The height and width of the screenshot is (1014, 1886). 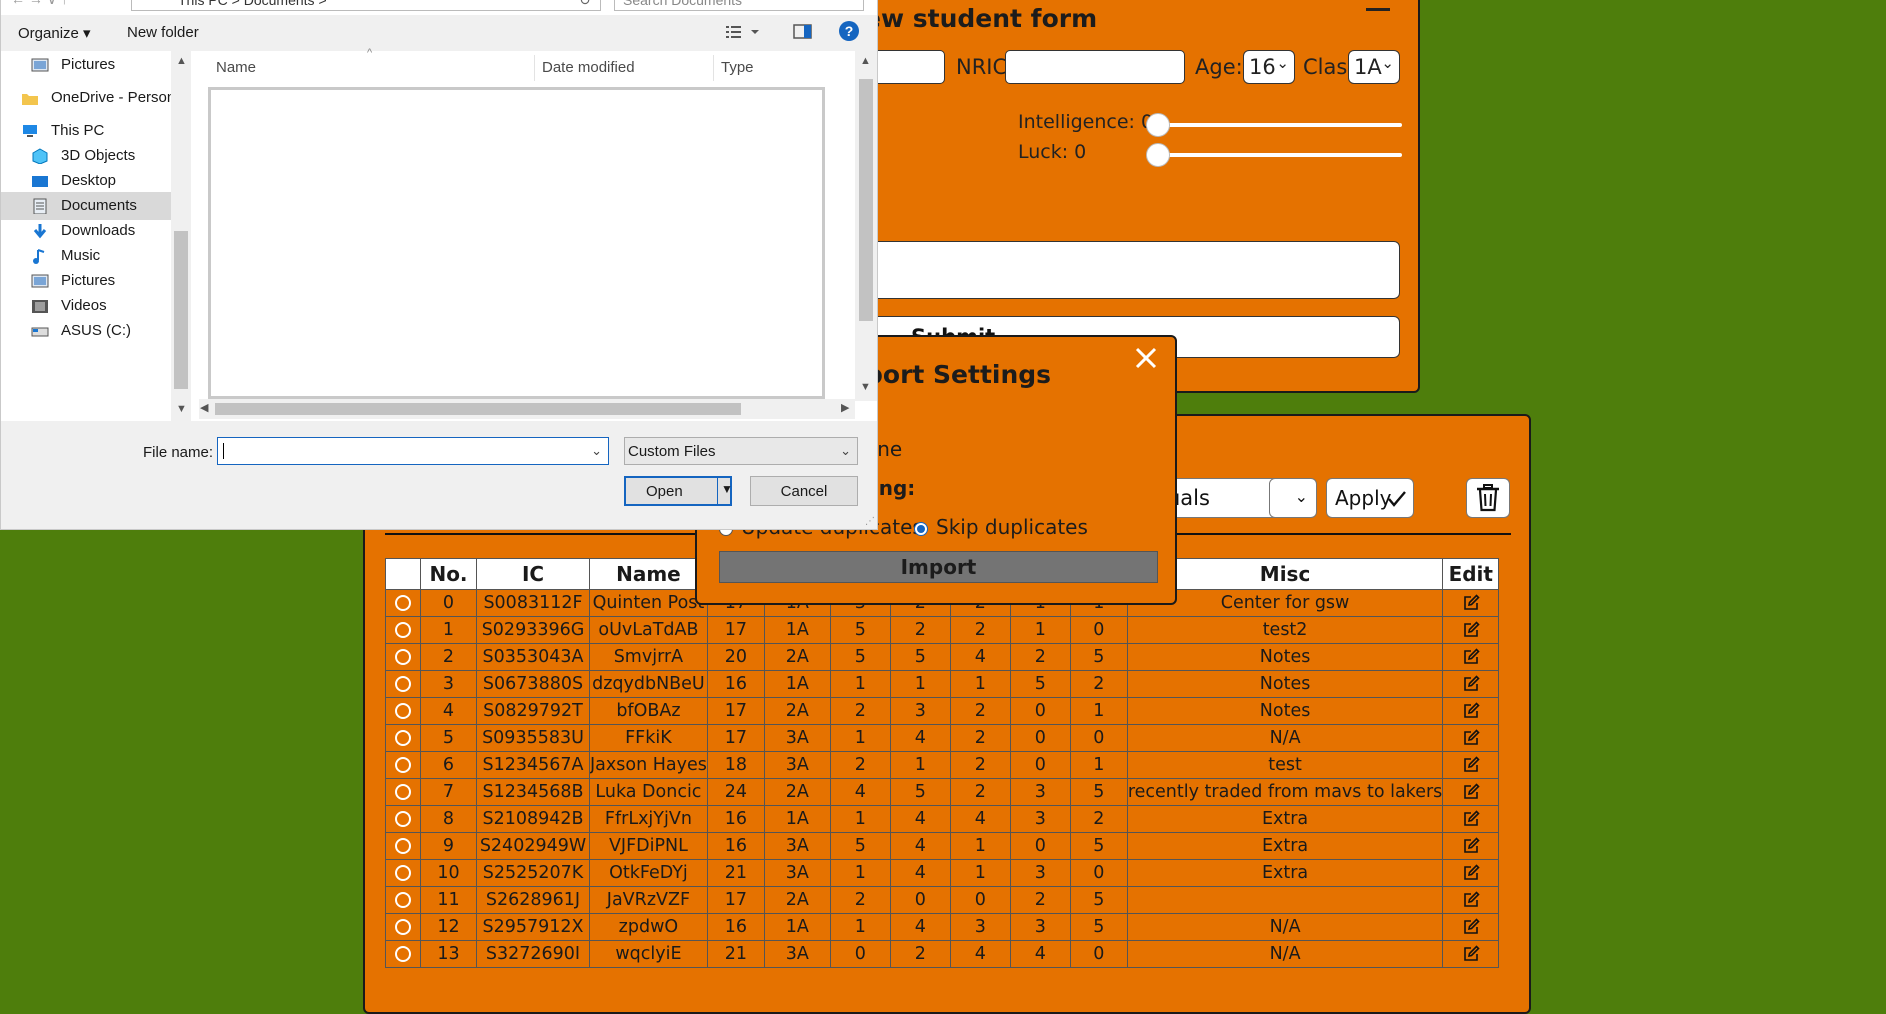 What do you see at coordinates (938, 567) in the screenshot?
I see `import-button: Import` at bounding box center [938, 567].